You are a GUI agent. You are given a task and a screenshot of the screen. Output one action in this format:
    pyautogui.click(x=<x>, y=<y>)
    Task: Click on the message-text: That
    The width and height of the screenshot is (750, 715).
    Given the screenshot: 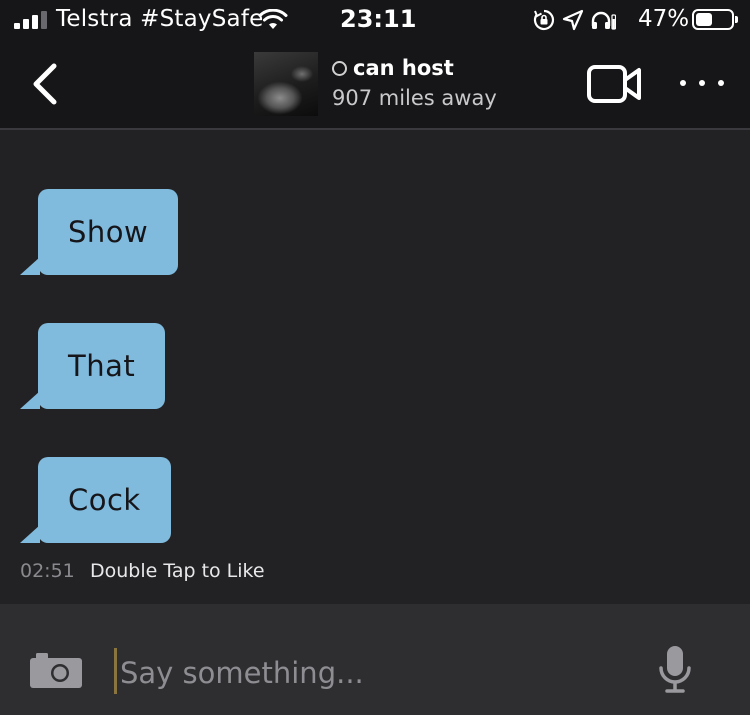 What is the action you would take?
    pyautogui.click(x=102, y=366)
    